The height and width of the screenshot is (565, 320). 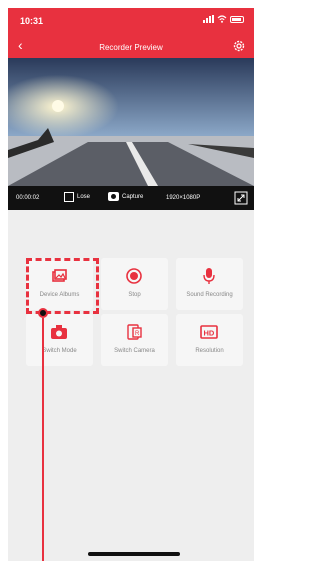 What do you see at coordinates (131, 33) in the screenshot?
I see `app-header: 10:31 ‹ Recorder Preview` at bounding box center [131, 33].